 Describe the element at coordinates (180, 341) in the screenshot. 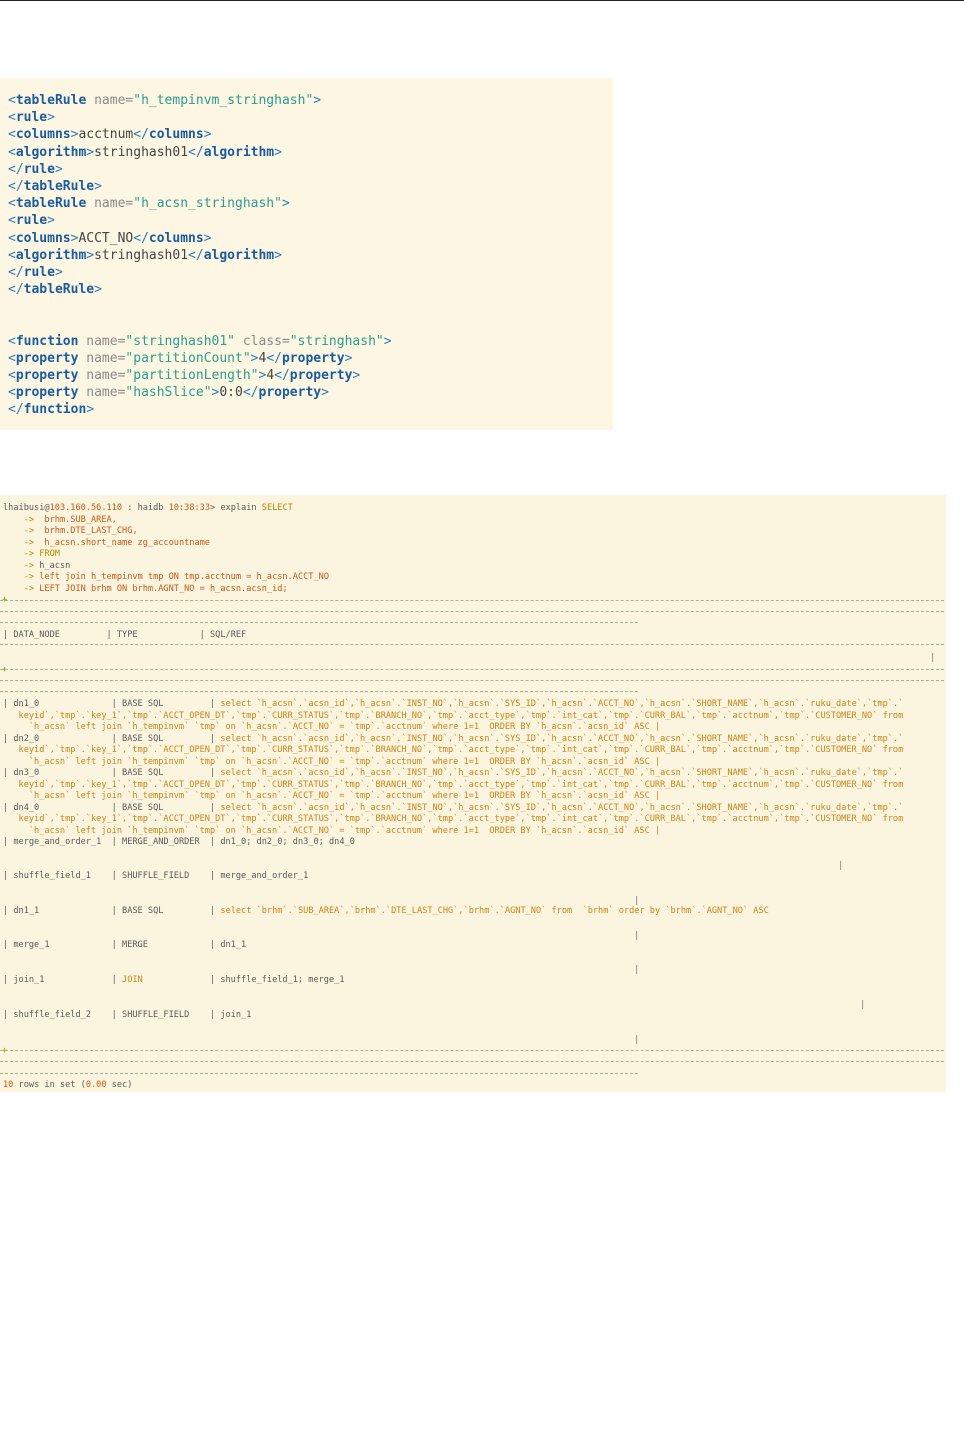

I see `function-name: stringhash01` at that location.